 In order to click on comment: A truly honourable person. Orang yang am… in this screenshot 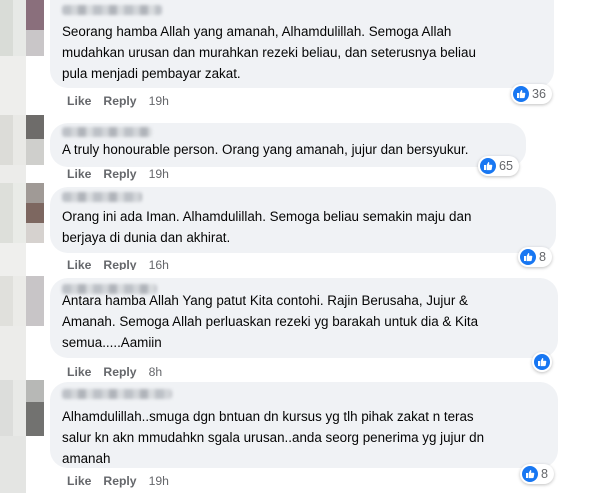, I will do `click(325, 149)`.